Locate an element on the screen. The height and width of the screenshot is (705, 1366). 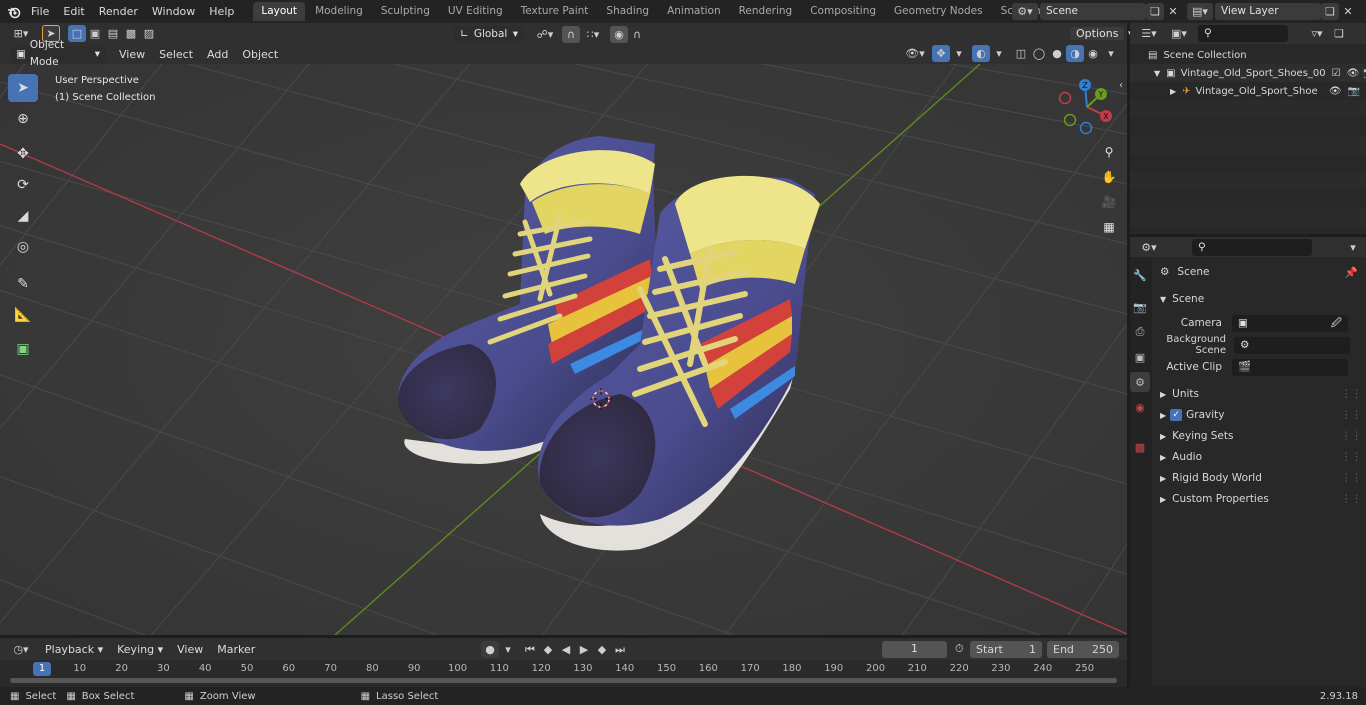
menu-timeline-view: View is located at coordinates (190, 649).